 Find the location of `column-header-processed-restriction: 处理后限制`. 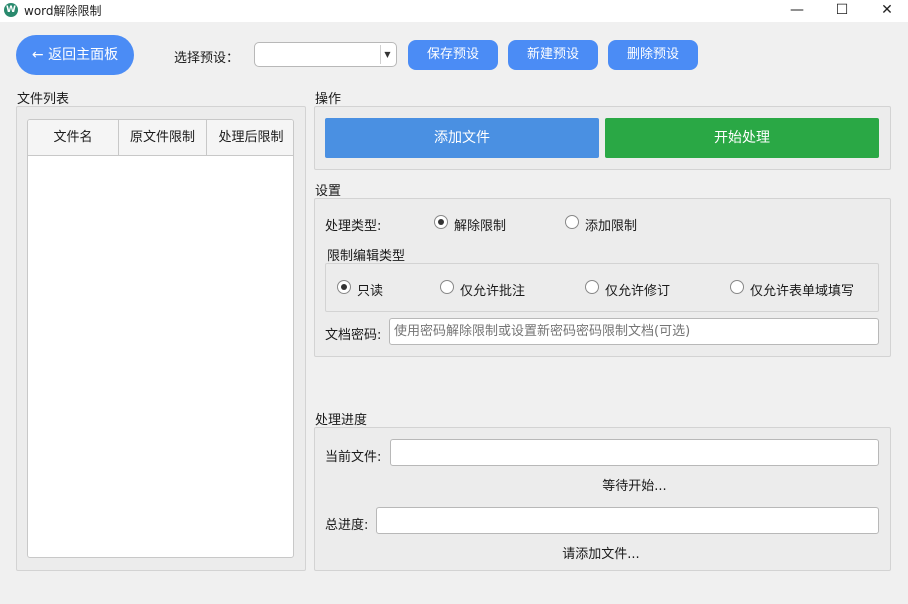

column-header-processed-restriction: 处理后限制 is located at coordinates (250, 138).